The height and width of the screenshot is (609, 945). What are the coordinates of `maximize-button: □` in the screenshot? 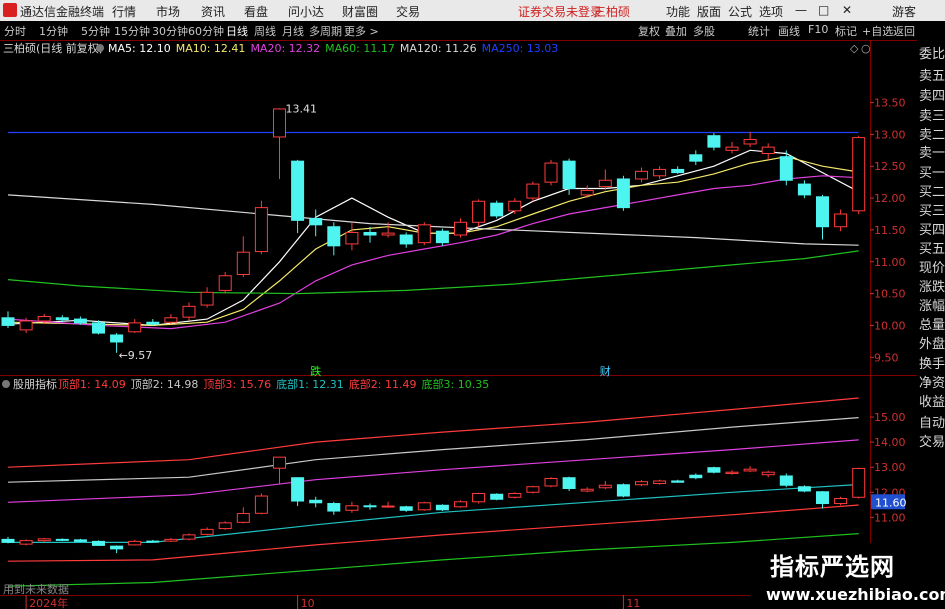 It's located at (823, 10).